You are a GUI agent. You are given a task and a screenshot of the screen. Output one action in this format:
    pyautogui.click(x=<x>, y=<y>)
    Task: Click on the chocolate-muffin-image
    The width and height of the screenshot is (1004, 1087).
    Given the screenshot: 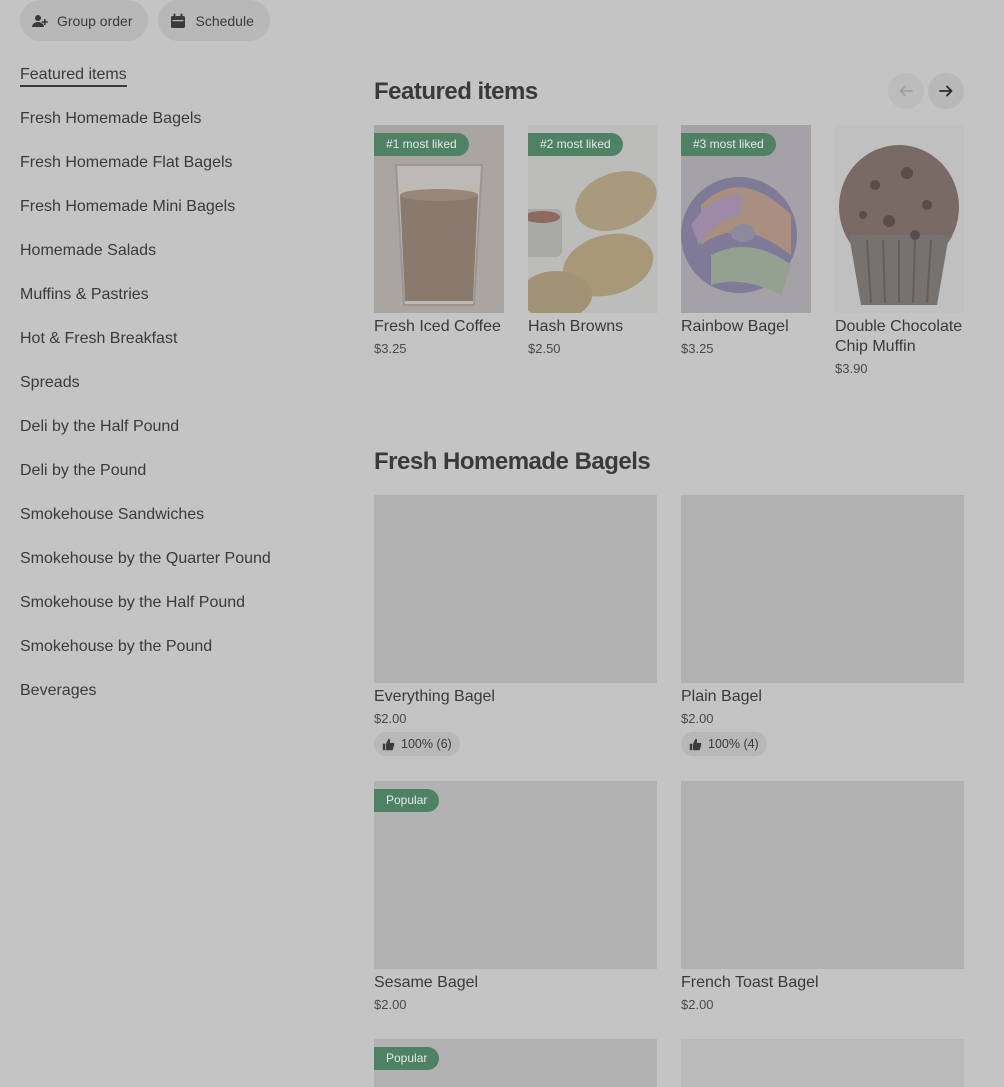 What is the action you would take?
    pyautogui.click(x=899, y=219)
    